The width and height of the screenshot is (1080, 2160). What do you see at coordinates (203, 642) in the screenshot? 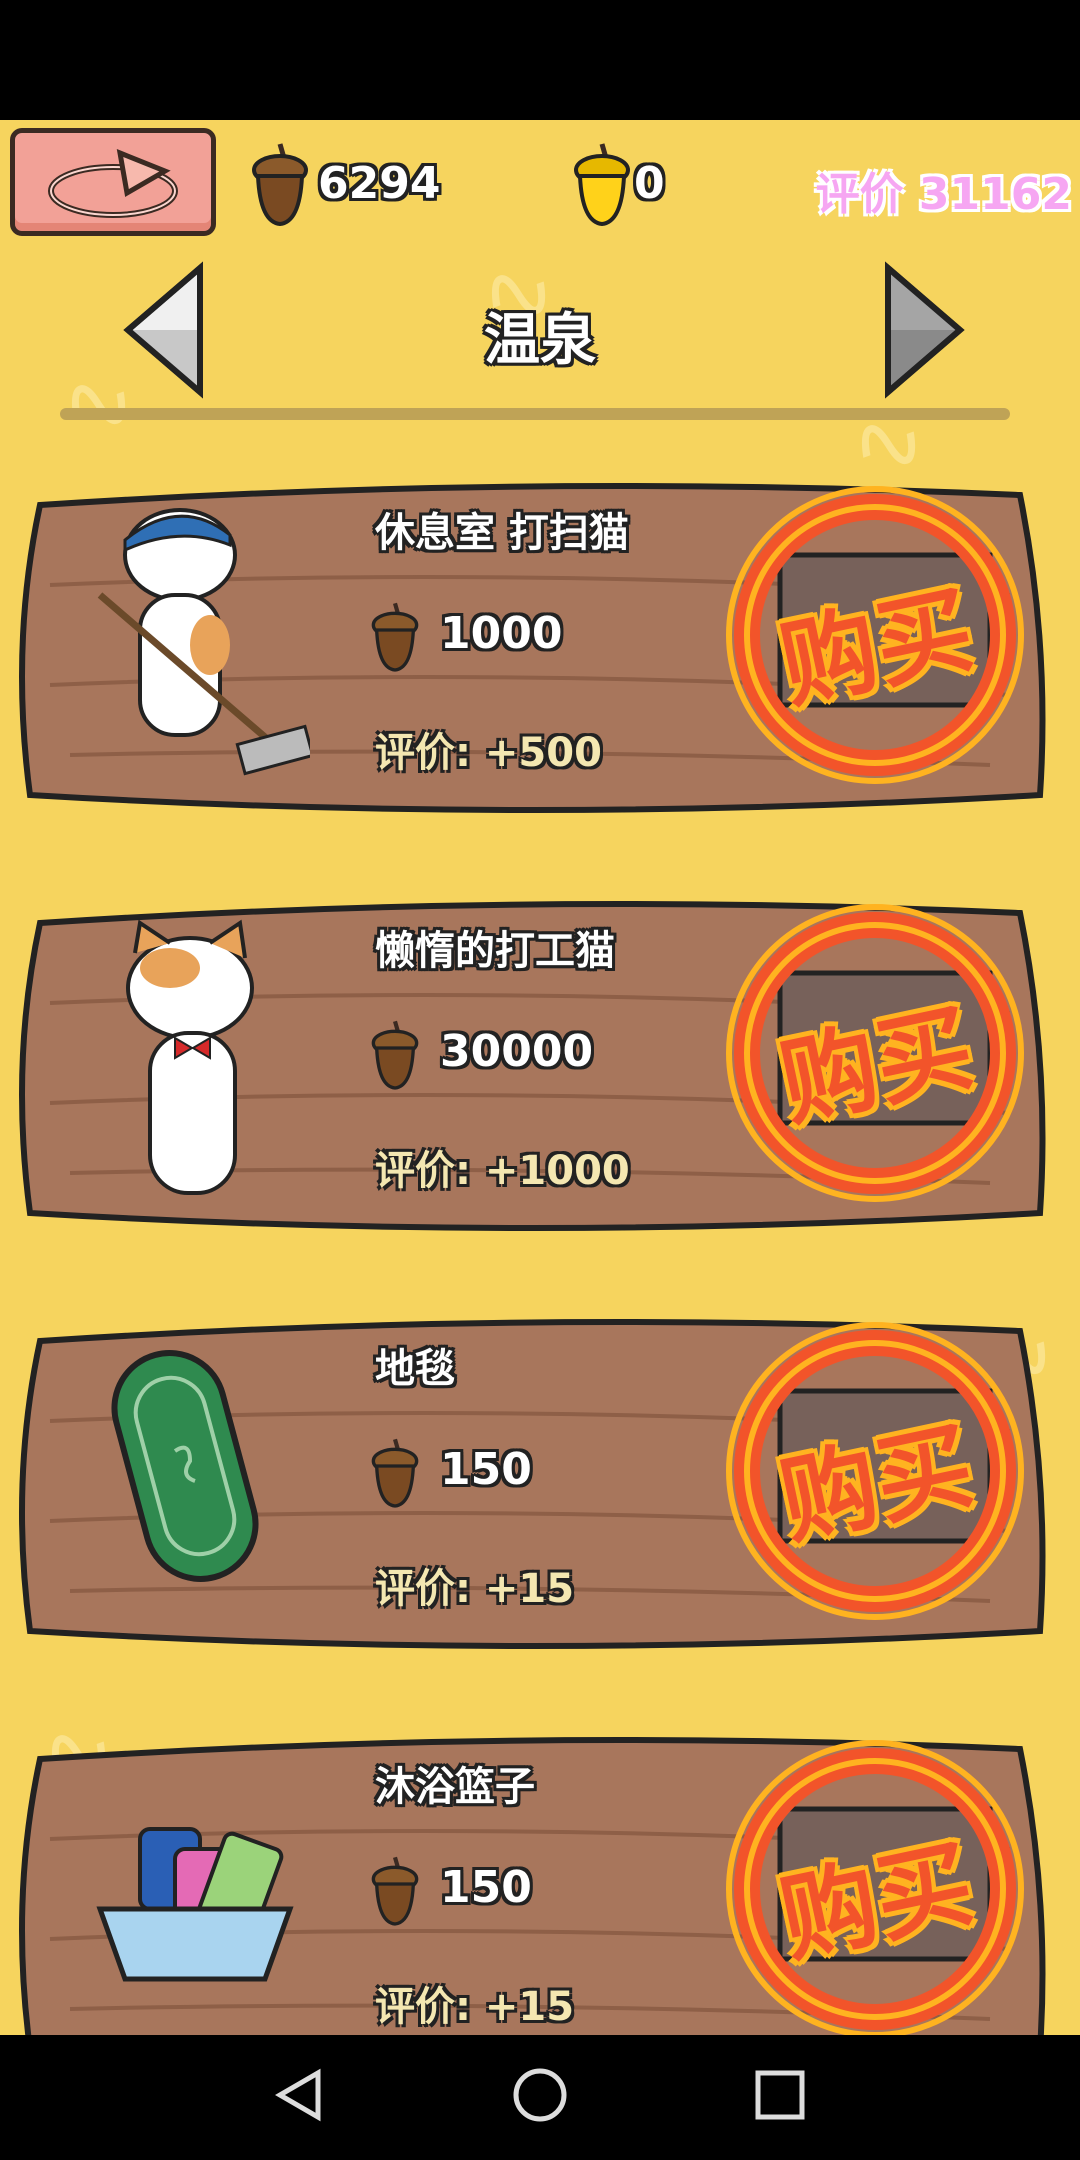
I see `cleaning-cat-icon` at bounding box center [203, 642].